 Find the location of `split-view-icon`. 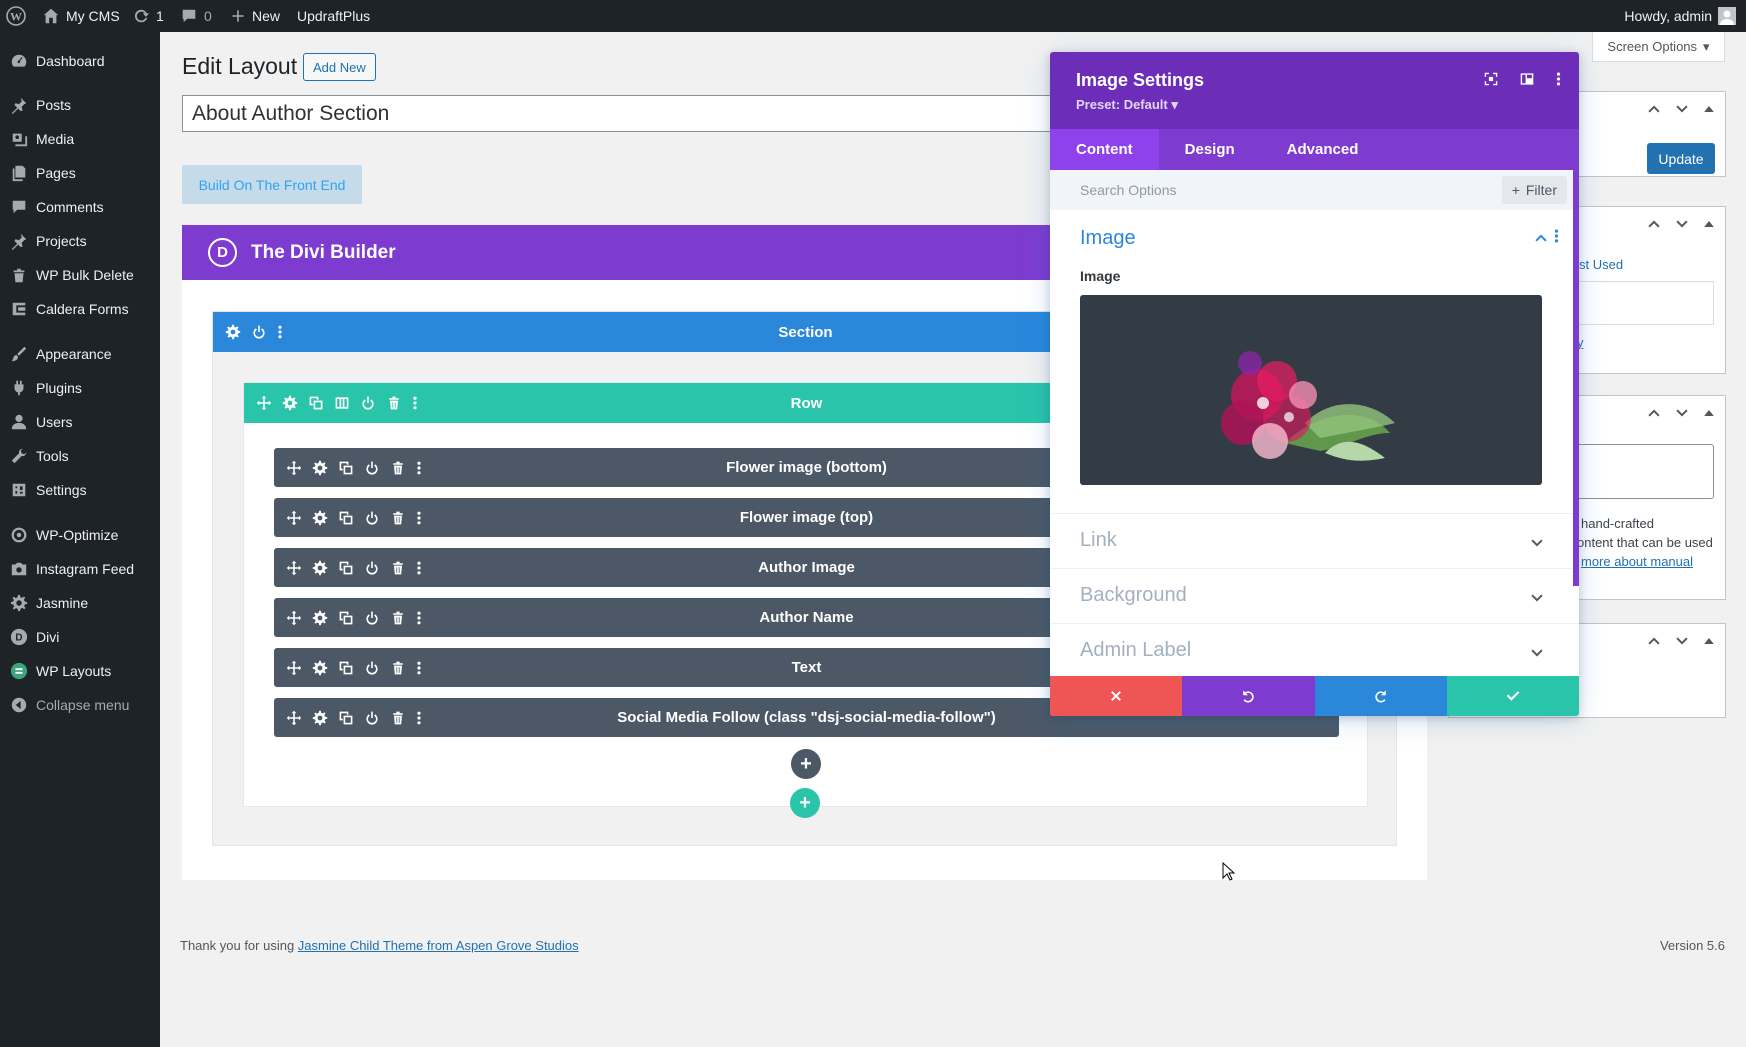

split-view-icon is located at coordinates (1527, 79).